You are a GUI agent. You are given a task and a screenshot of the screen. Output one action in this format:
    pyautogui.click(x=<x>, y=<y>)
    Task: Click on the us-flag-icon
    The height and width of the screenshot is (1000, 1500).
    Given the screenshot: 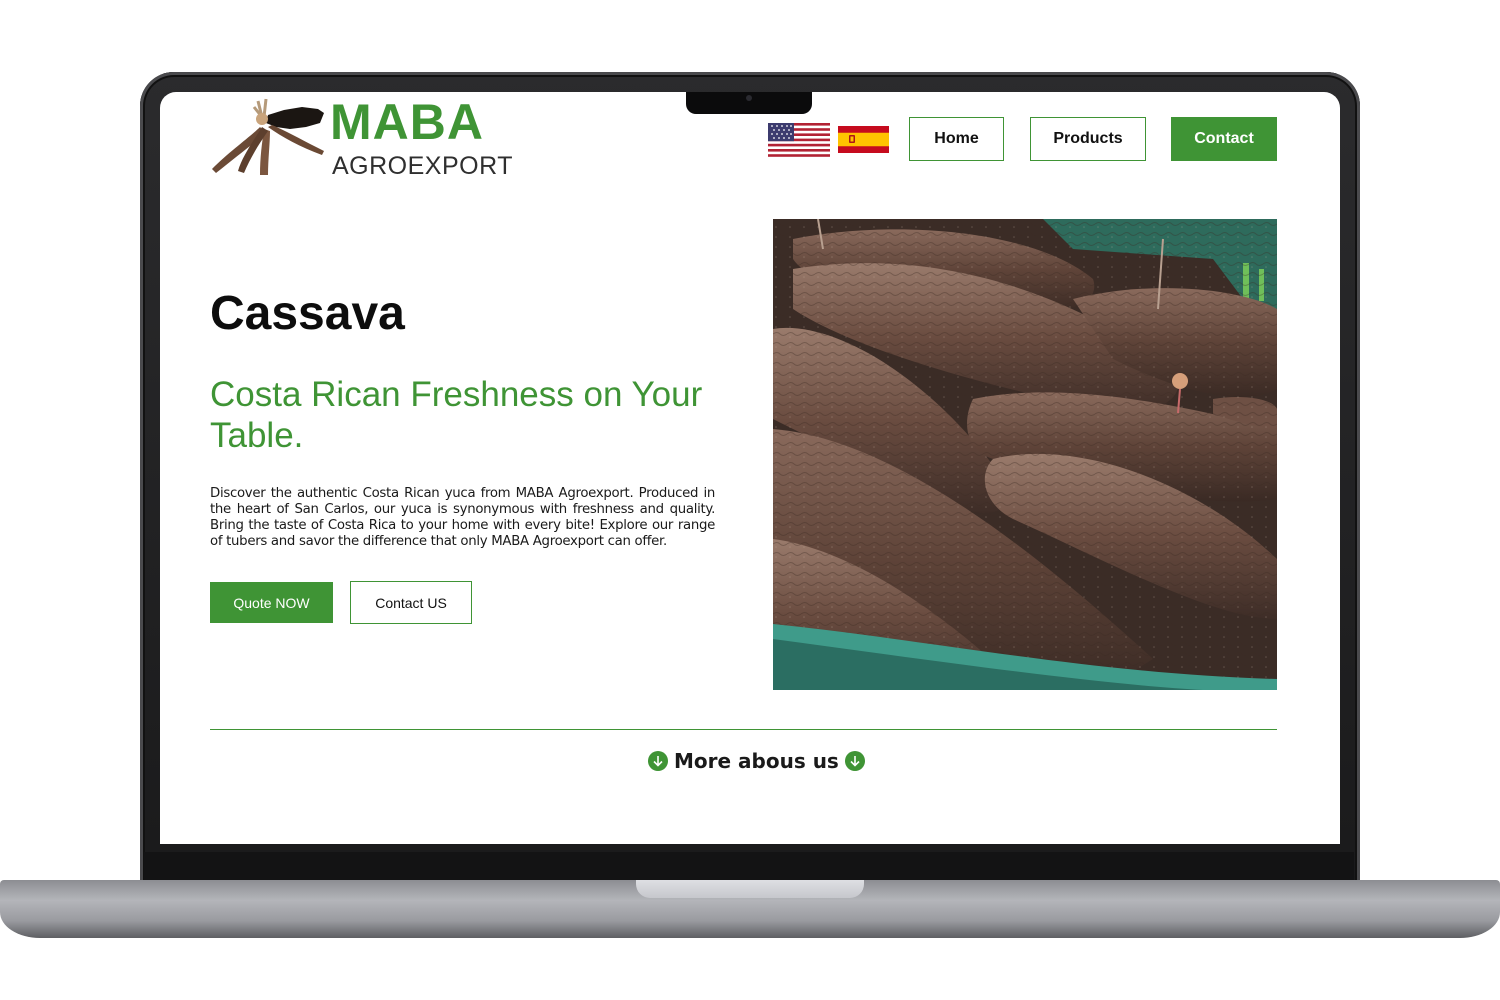 What is the action you would take?
    pyautogui.click(x=799, y=140)
    